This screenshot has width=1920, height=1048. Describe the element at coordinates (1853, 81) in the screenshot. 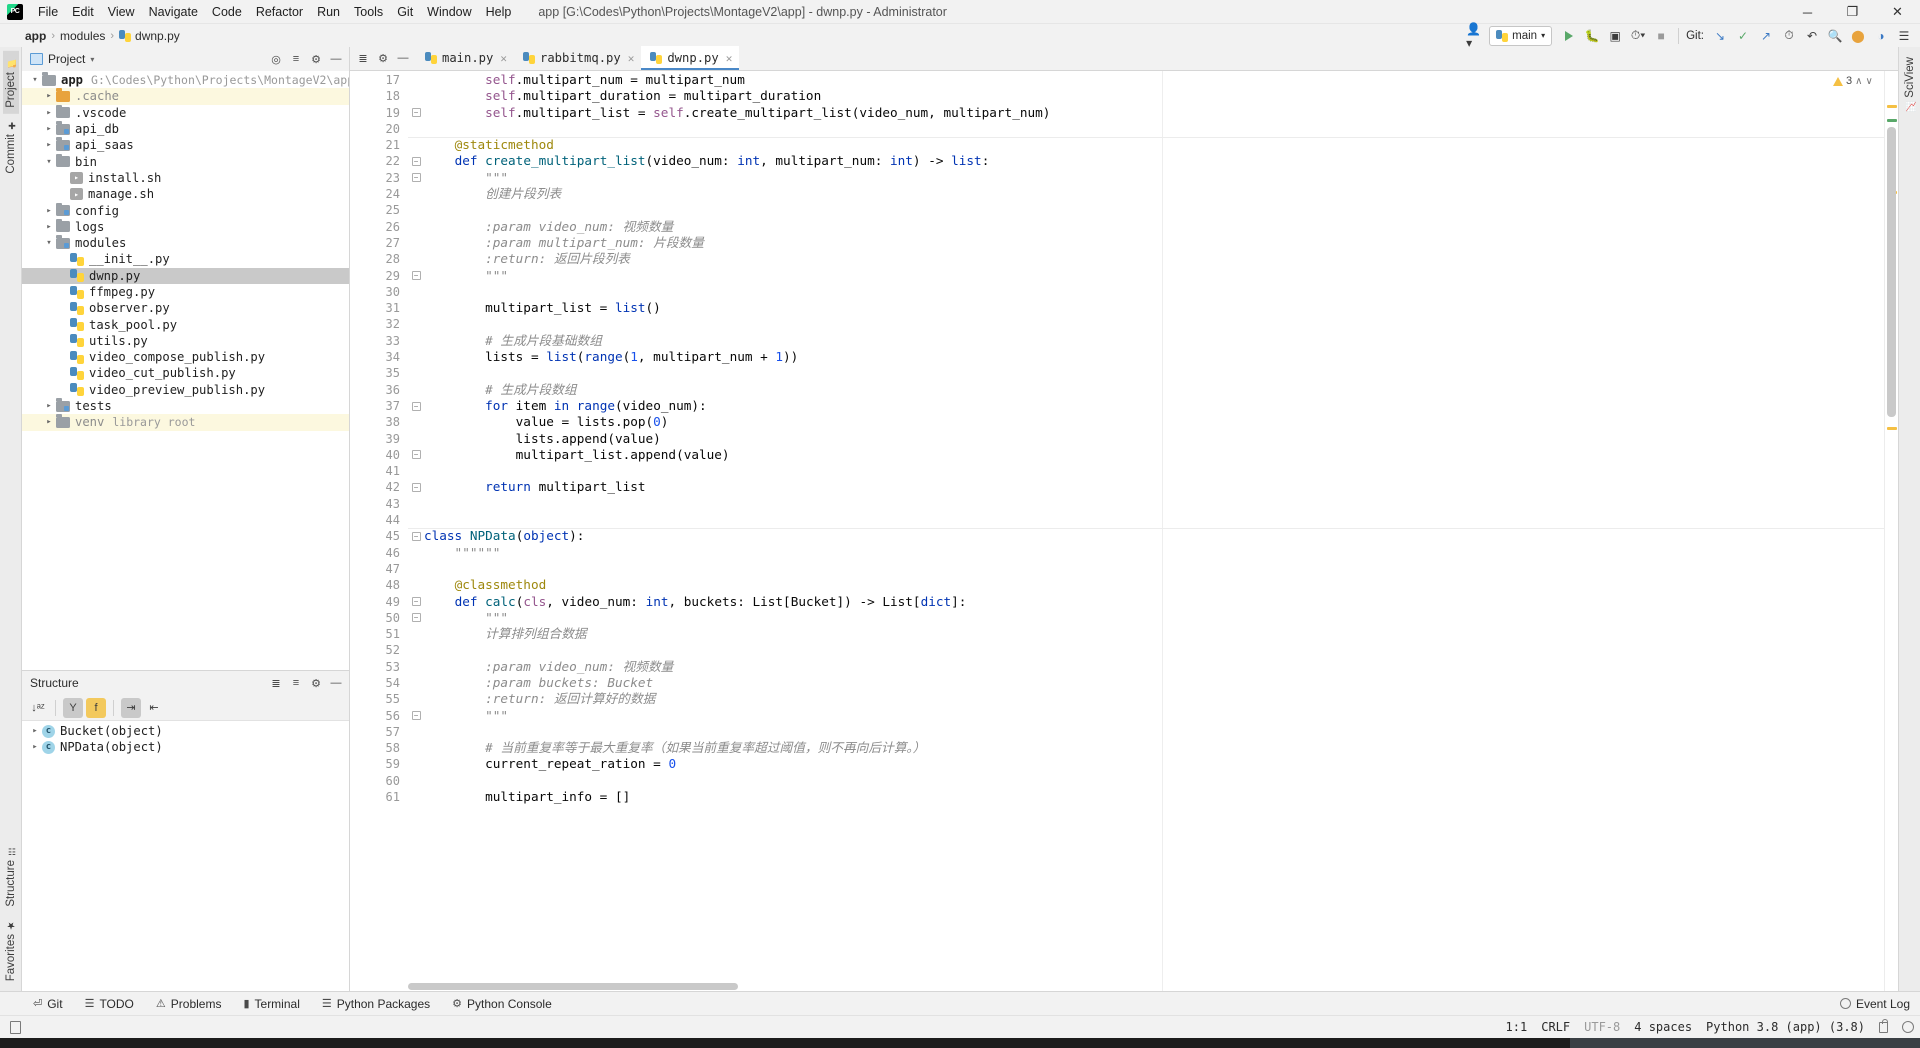

I see `inspection-widget: 3 ∧ ∨` at that location.